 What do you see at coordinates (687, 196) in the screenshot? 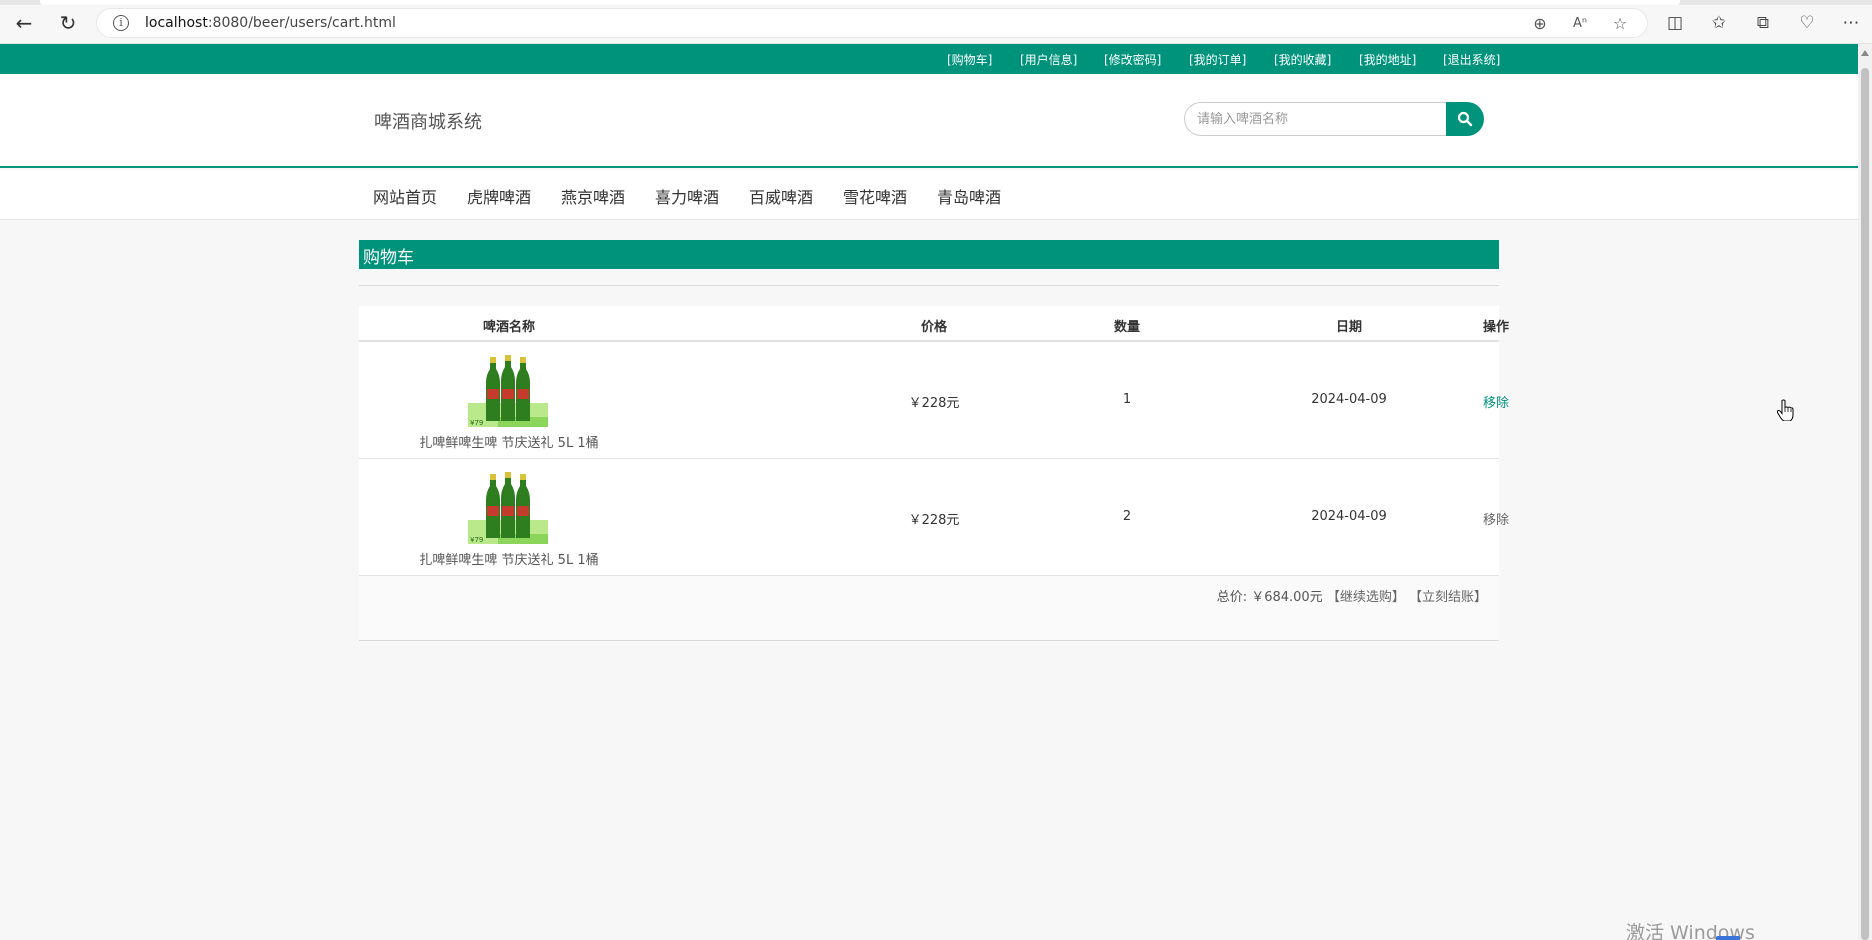
I see `menu-item-heineken: 喜力啤酒` at bounding box center [687, 196].